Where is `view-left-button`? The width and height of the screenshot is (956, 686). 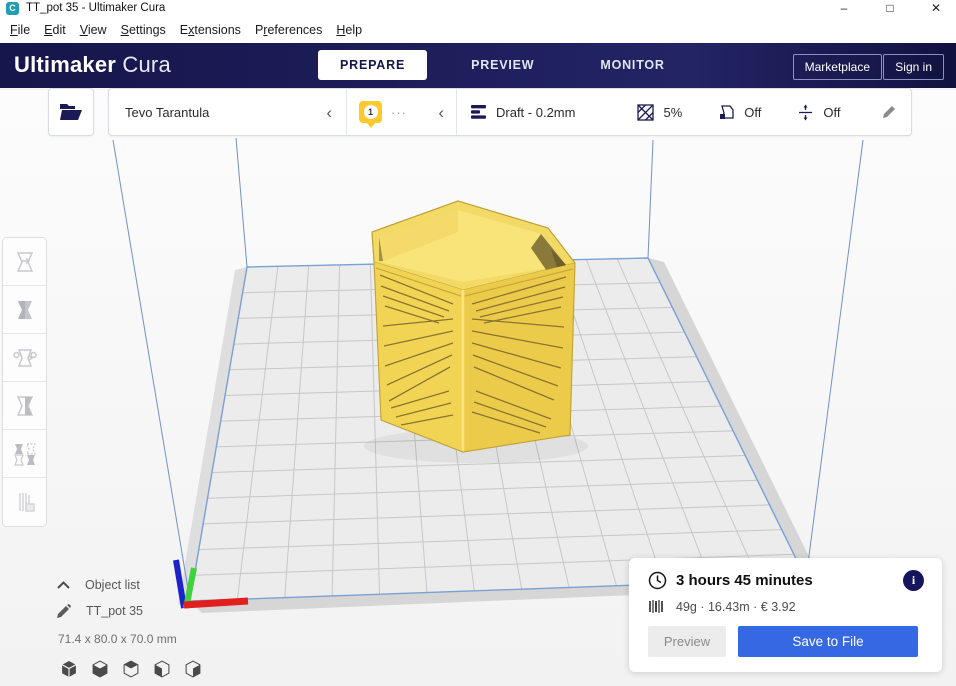 view-left-button is located at coordinates (162, 669).